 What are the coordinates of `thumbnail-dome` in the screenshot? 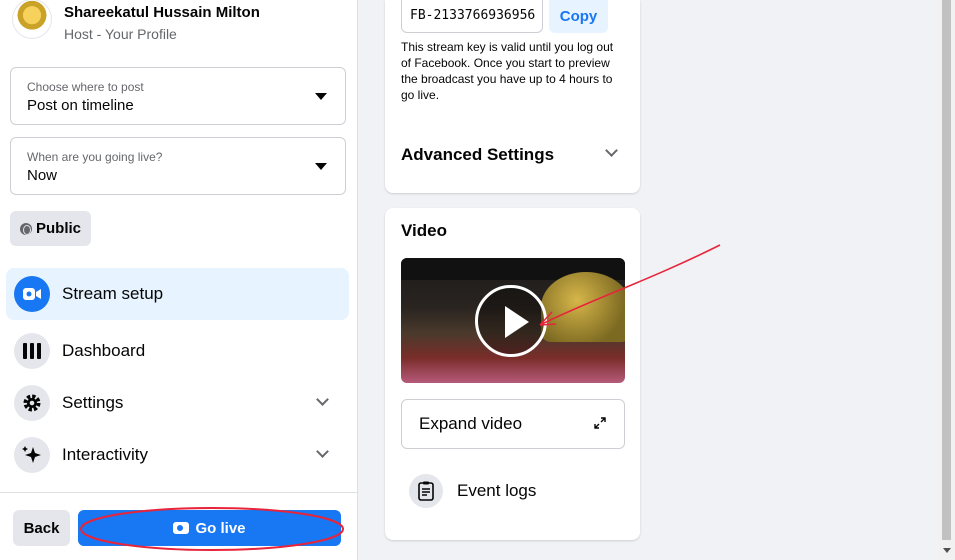 It's located at (583, 307).